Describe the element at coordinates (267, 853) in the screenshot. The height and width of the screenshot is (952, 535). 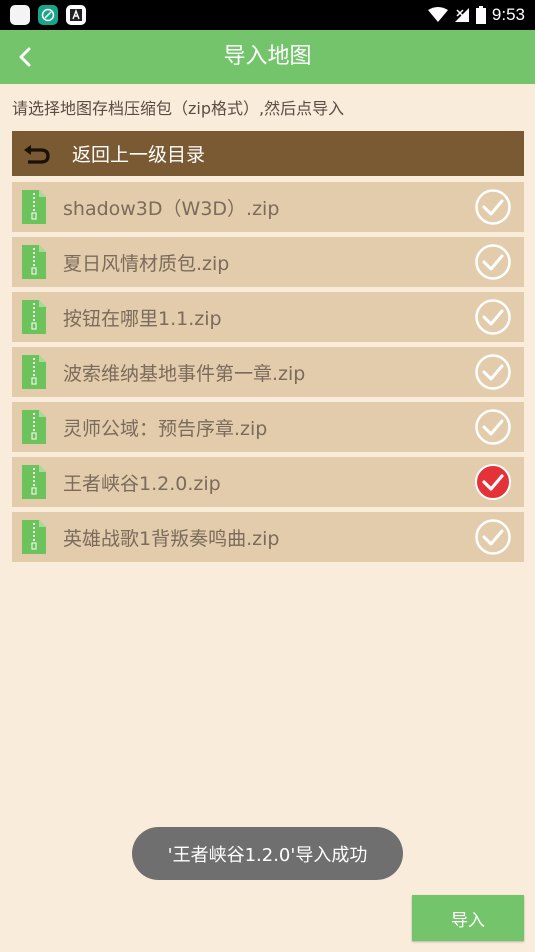
I see `toast-message: '王者峡谷1.2.0'导入成功` at that location.